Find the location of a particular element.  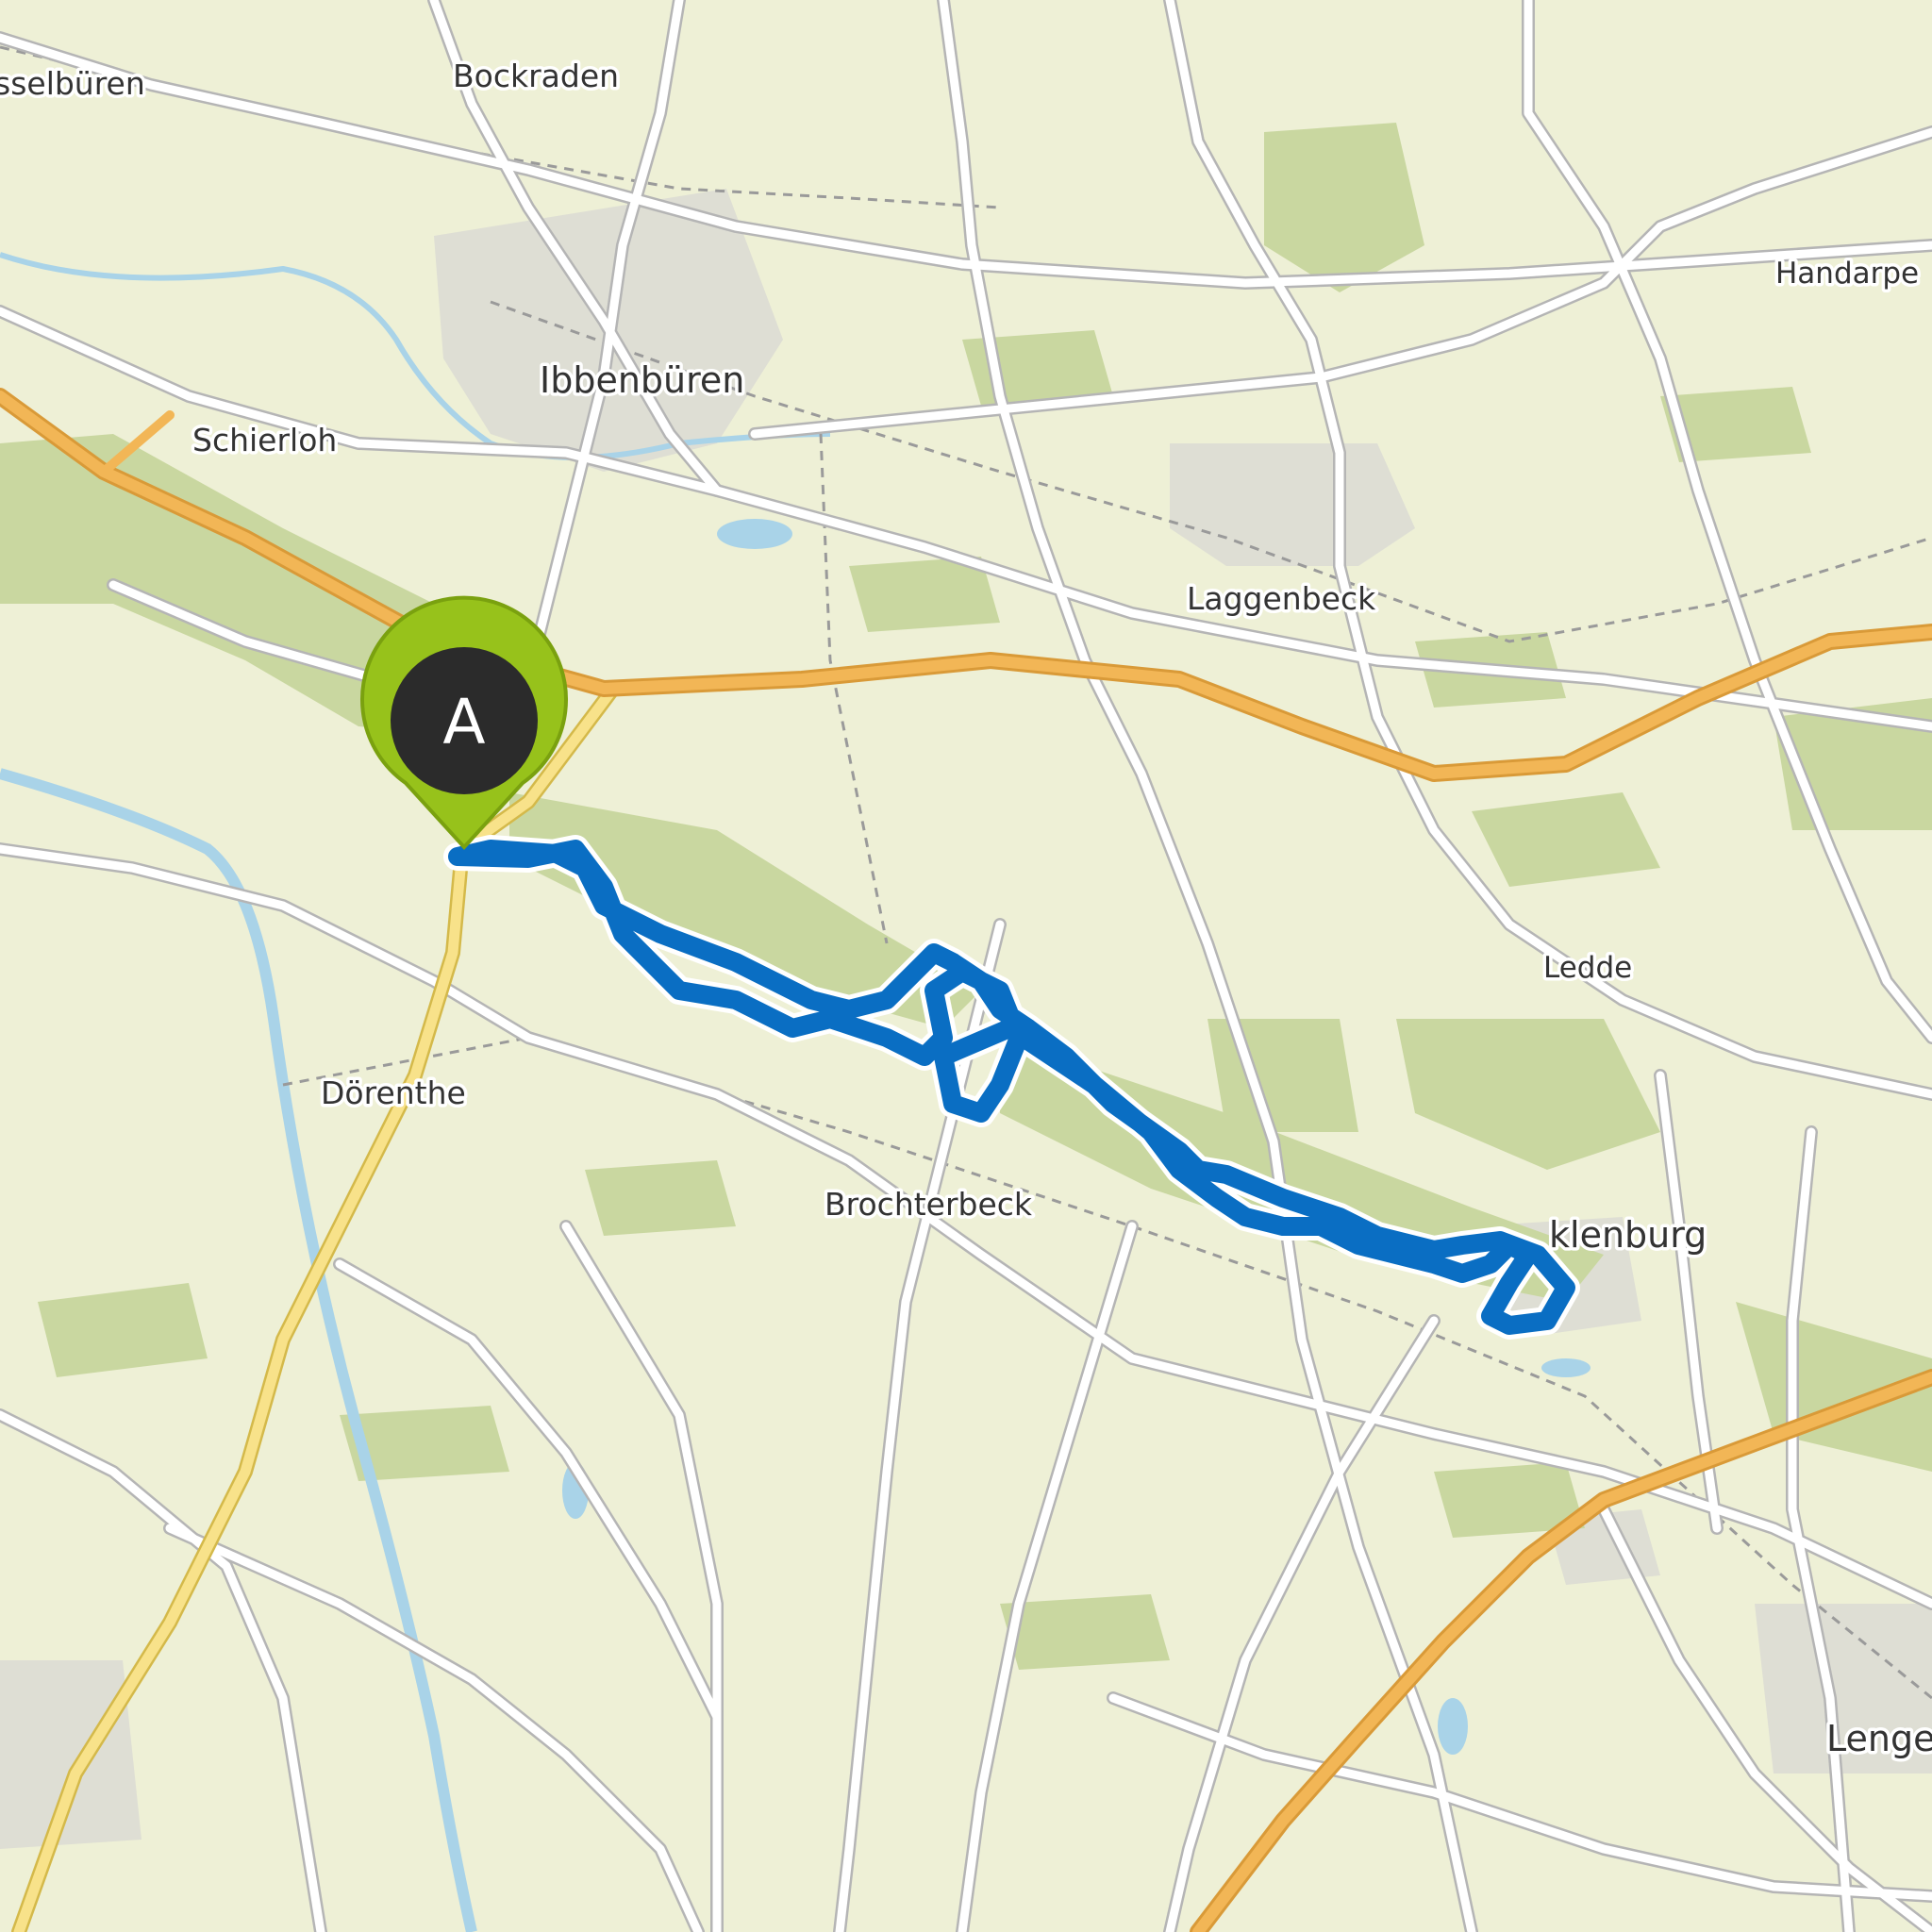

place-label-doerenthe: Dörenthe is located at coordinates (394, 1092).